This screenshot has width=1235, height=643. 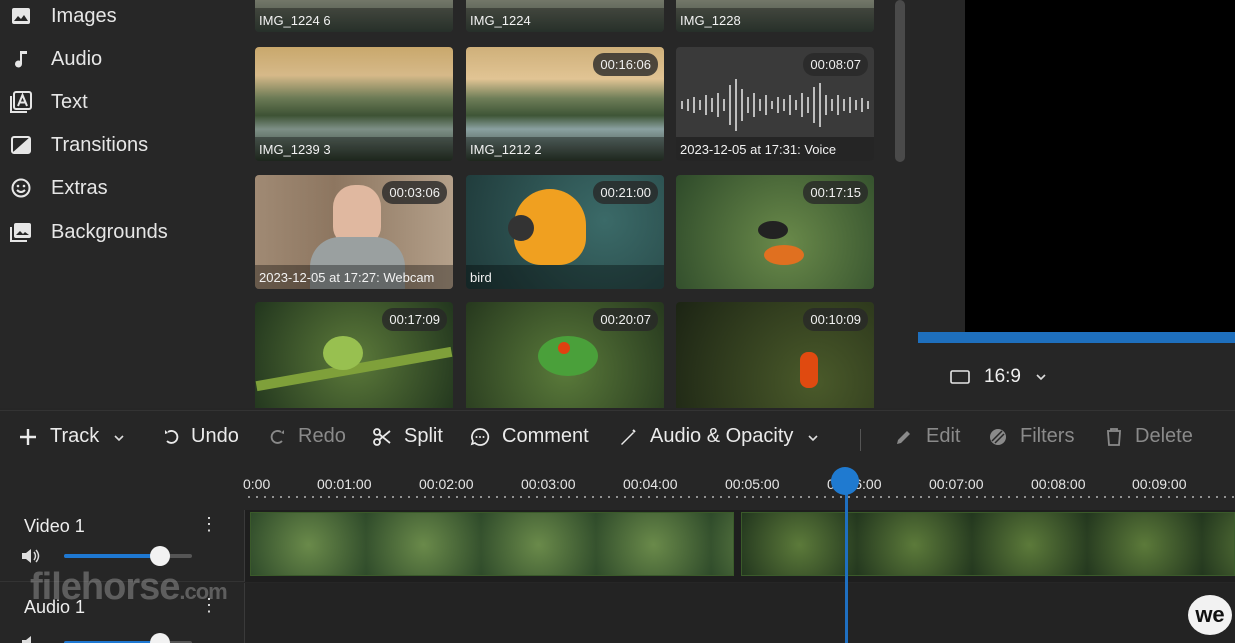 What do you see at coordinates (784, 255) in the screenshot?
I see `flower-shape` at bounding box center [784, 255].